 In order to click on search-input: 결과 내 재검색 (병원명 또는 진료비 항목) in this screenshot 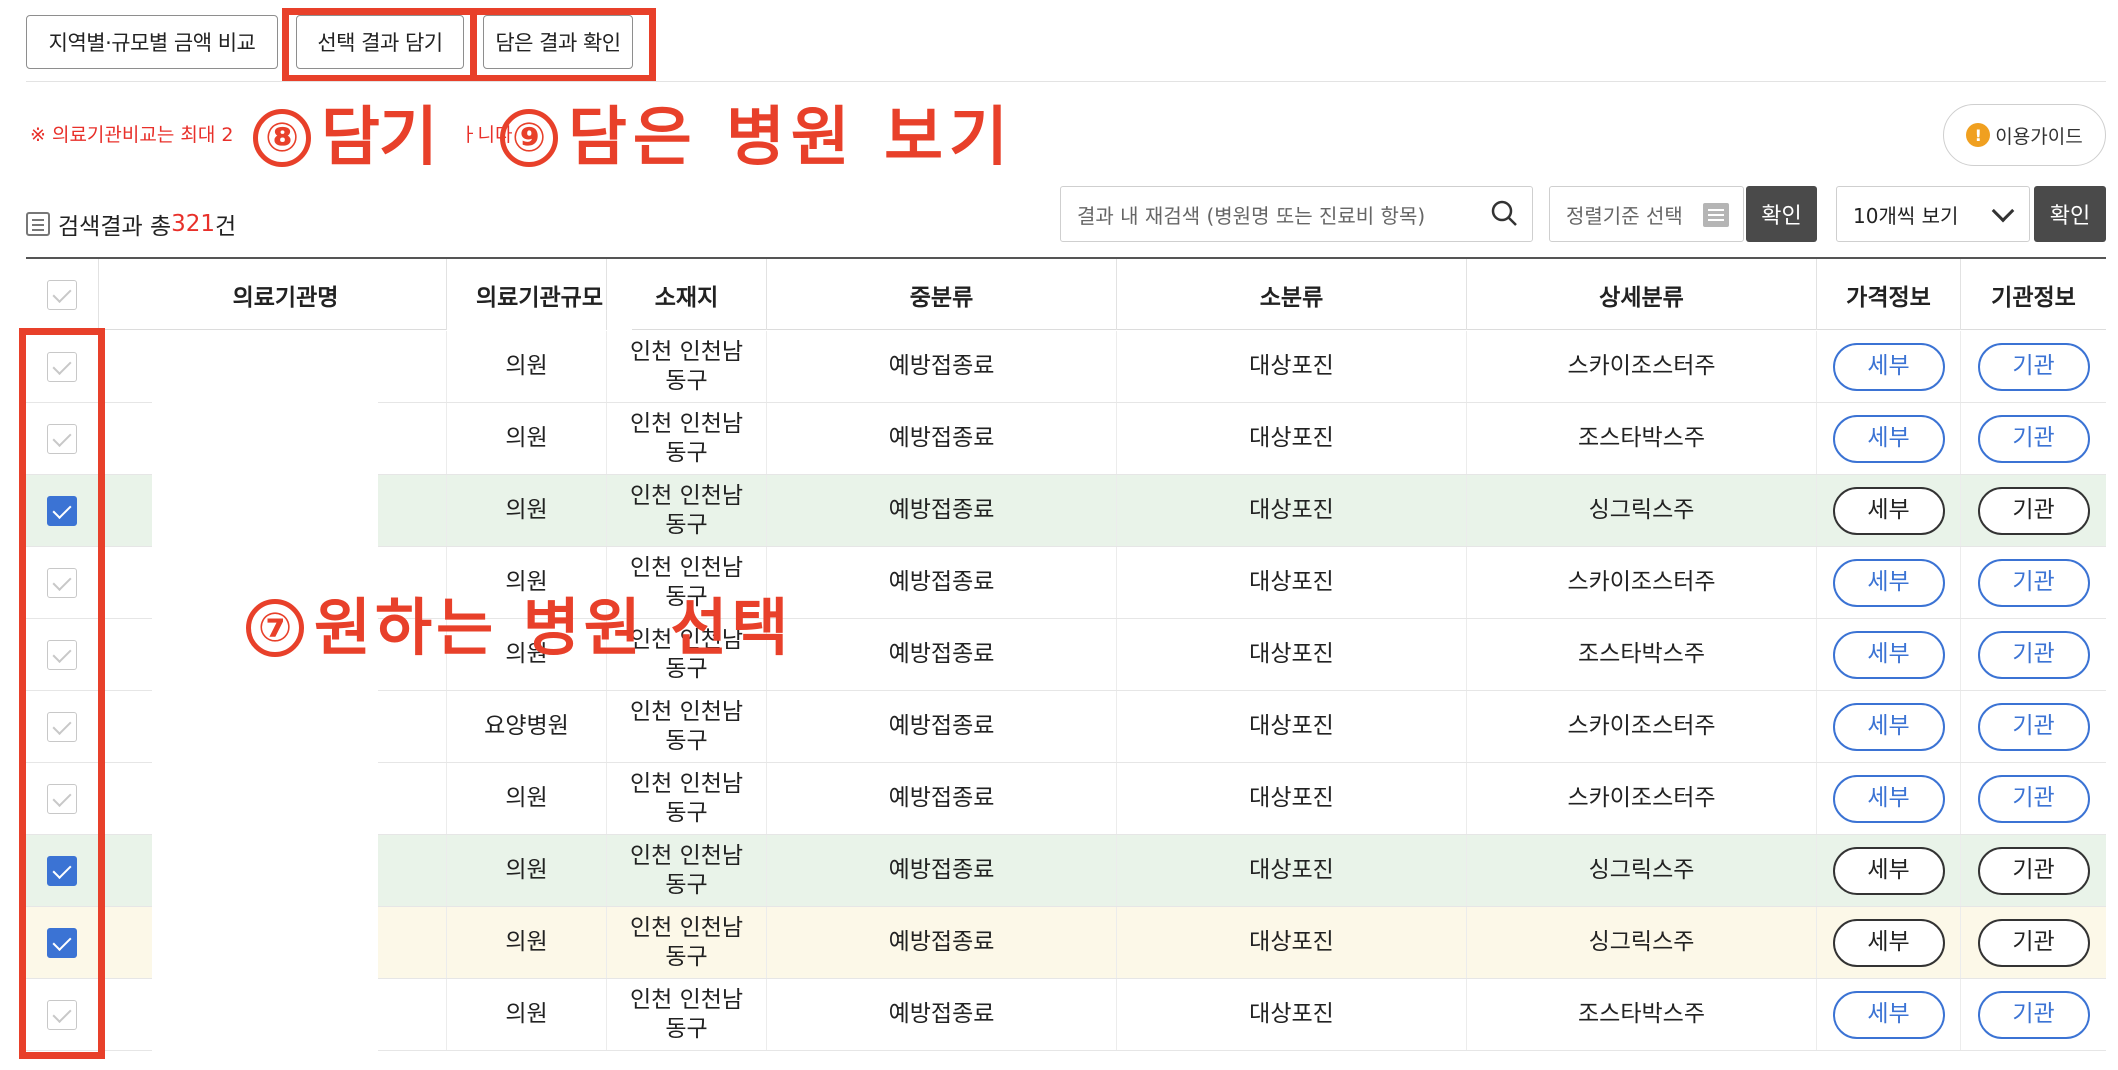, I will do `click(1296, 214)`.